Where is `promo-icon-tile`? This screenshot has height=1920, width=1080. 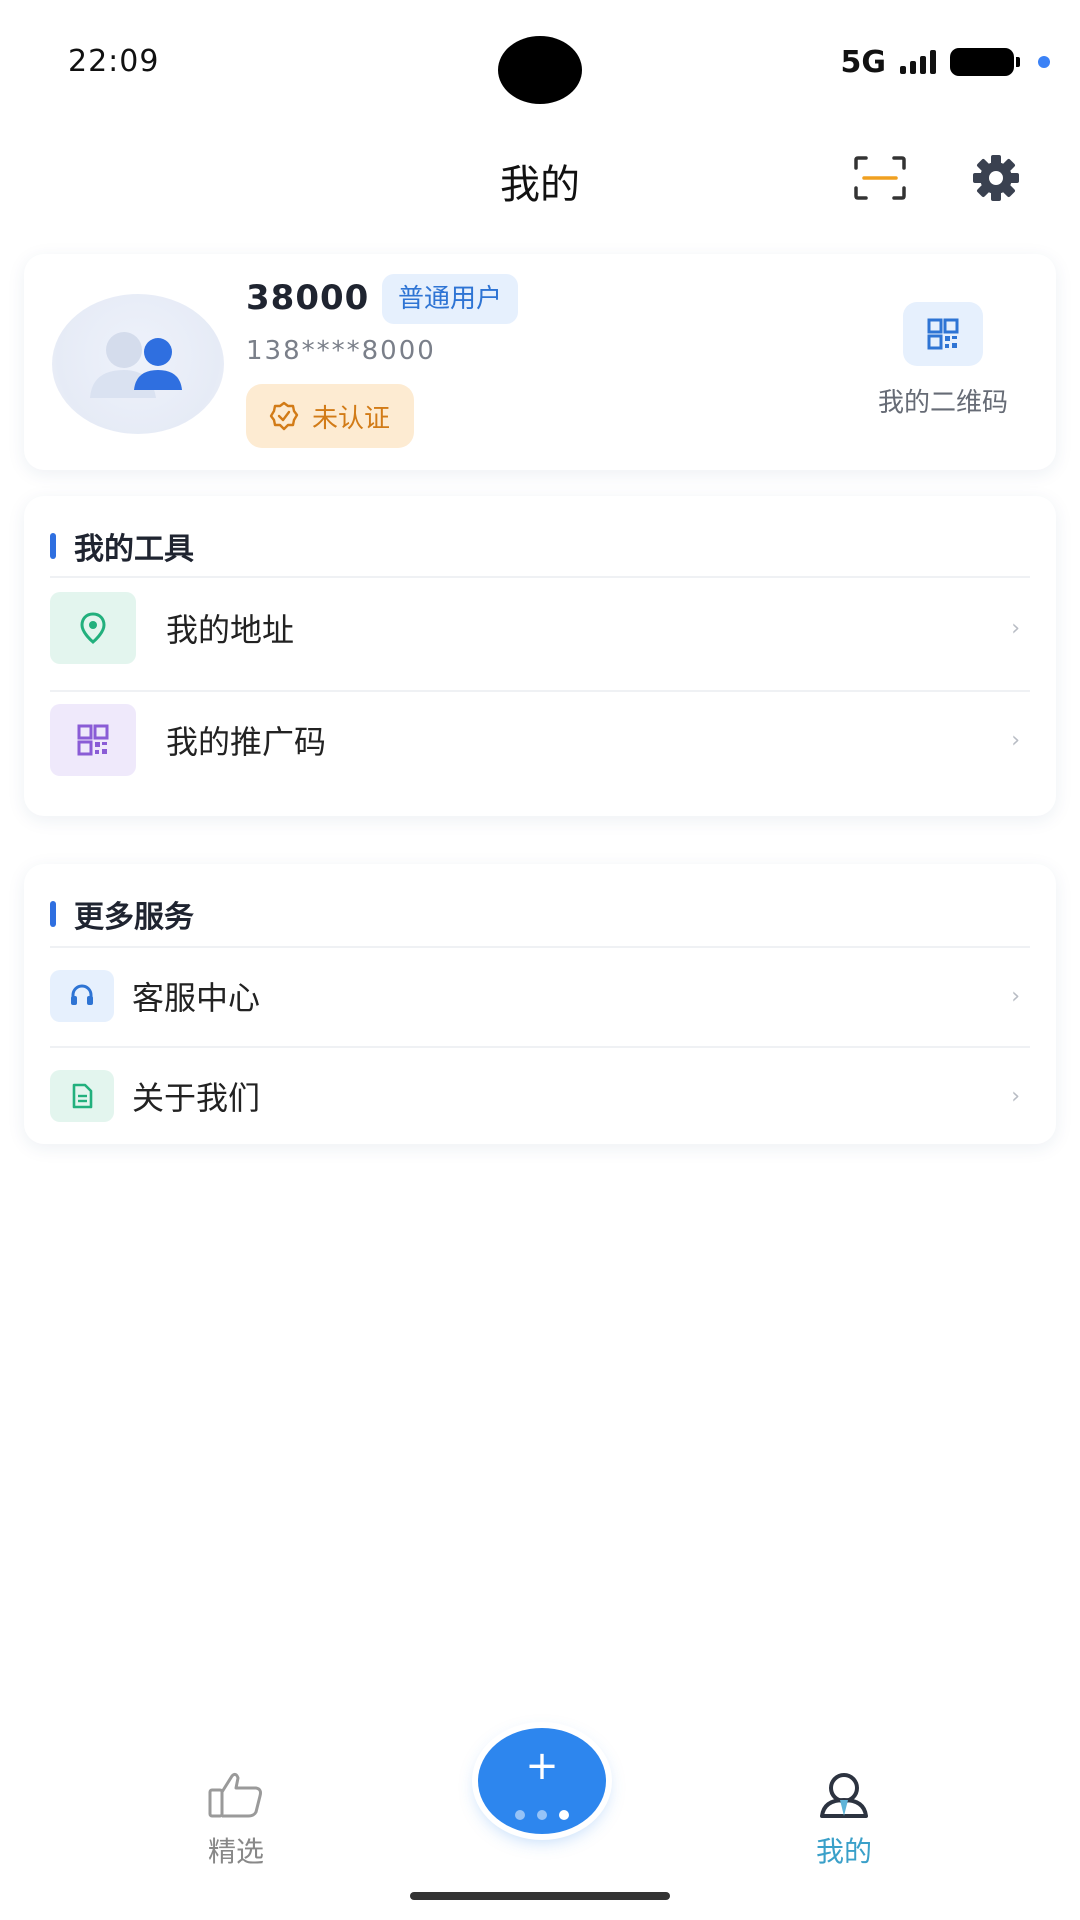 promo-icon-tile is located at coordinates (93, 740).